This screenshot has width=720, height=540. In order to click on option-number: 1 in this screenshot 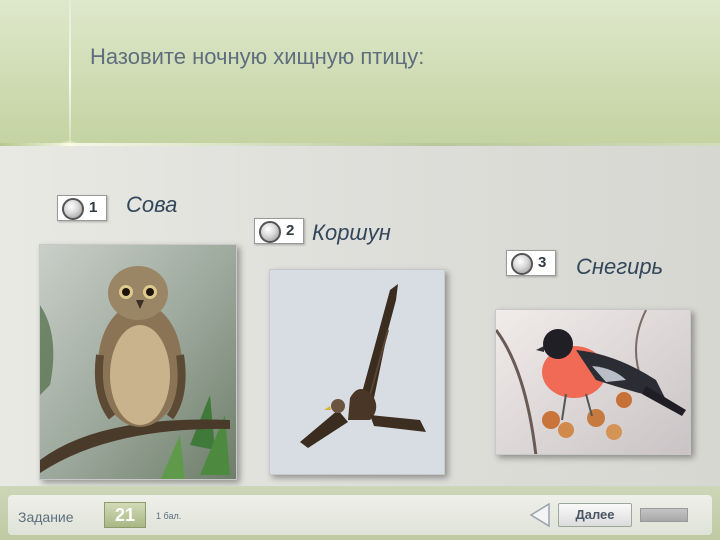, I will do `click(93, 207)`.